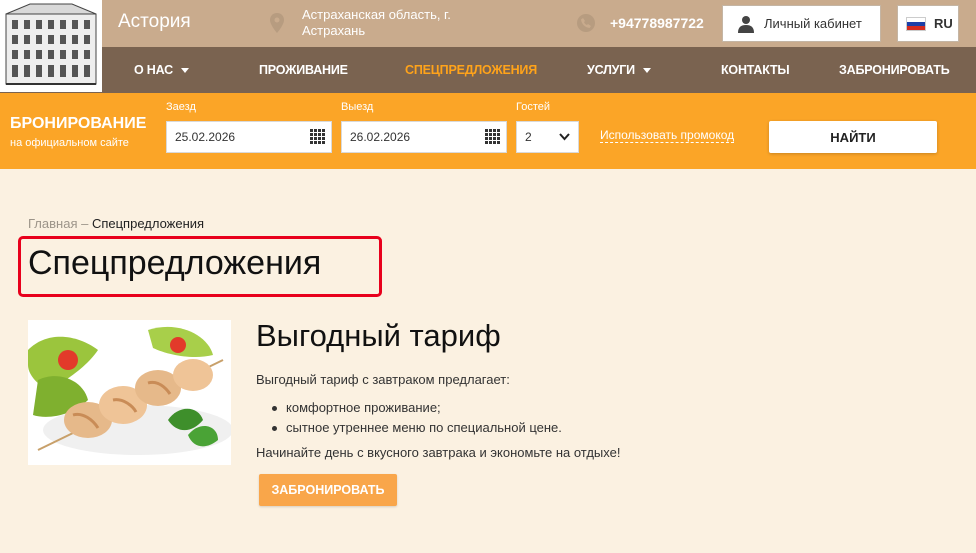  I want to click on guests-label: Гостей, so click(533, 107).